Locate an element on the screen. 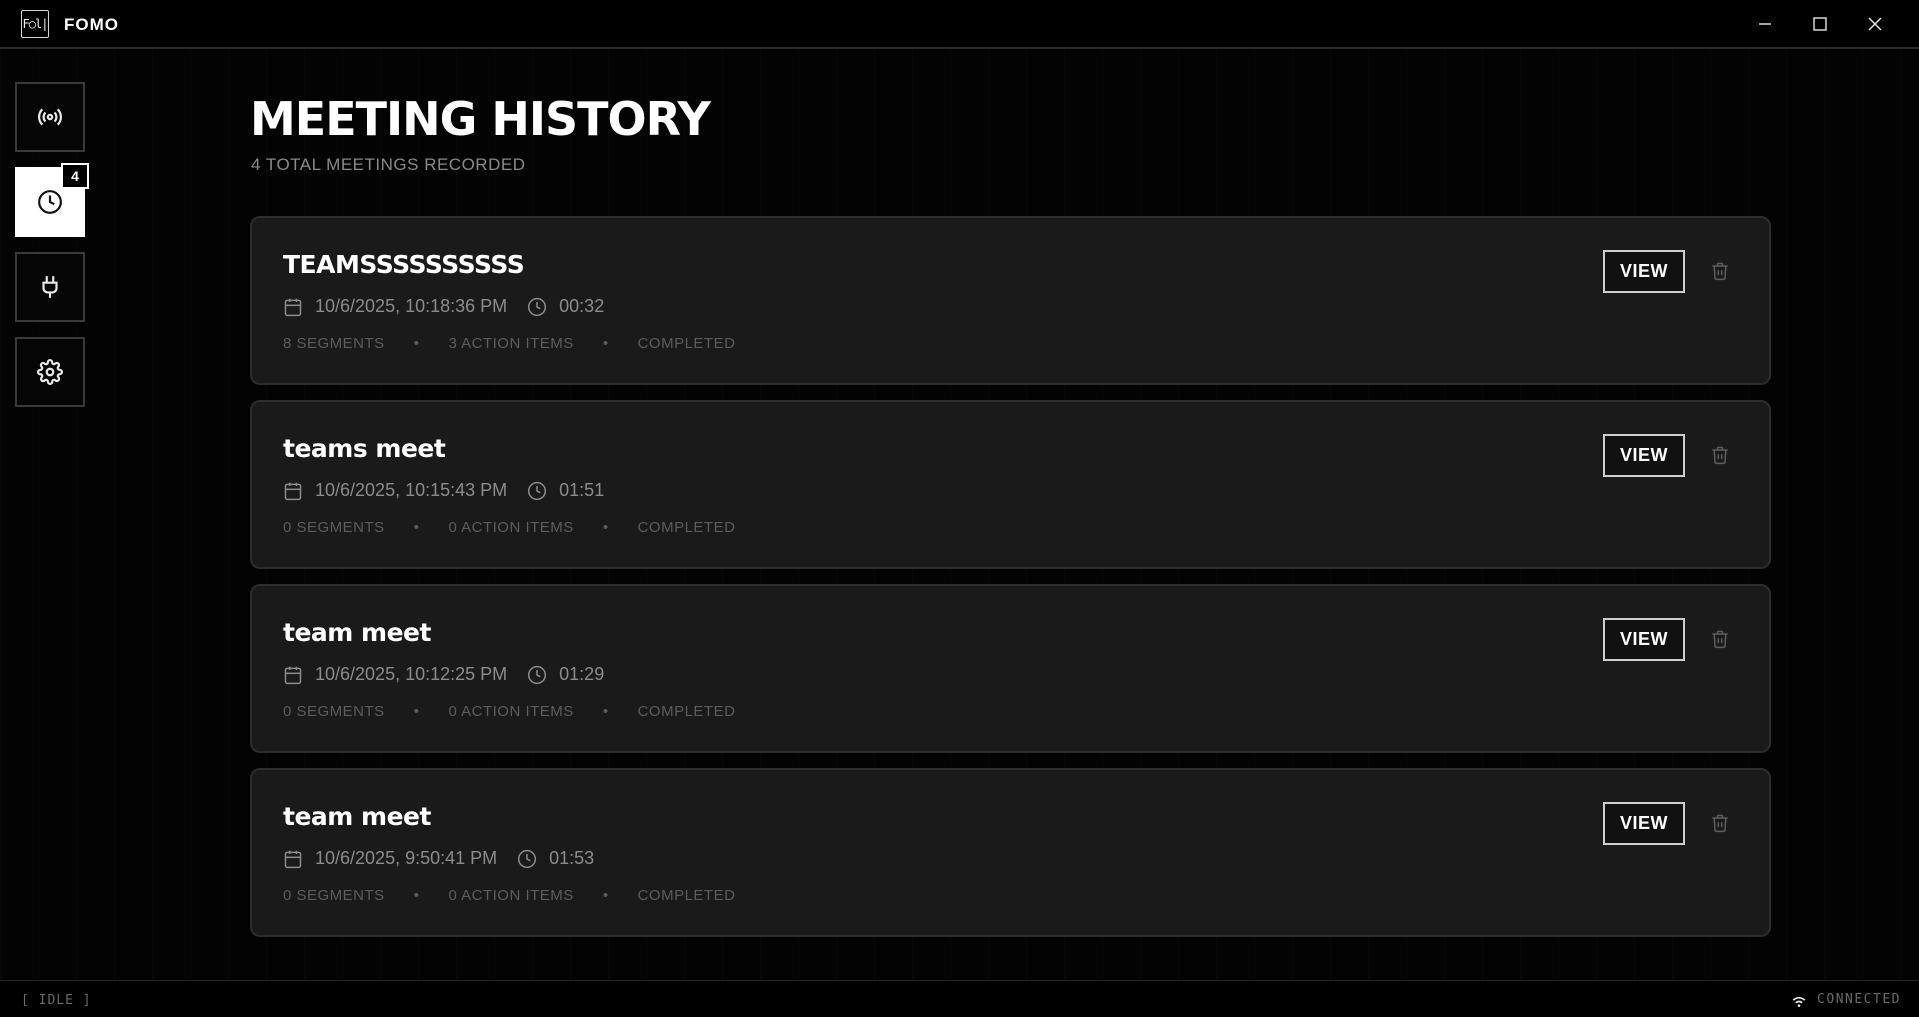 This screenshot has width=1919, height=1017. plug-icon is located at coordinates (50, 287).